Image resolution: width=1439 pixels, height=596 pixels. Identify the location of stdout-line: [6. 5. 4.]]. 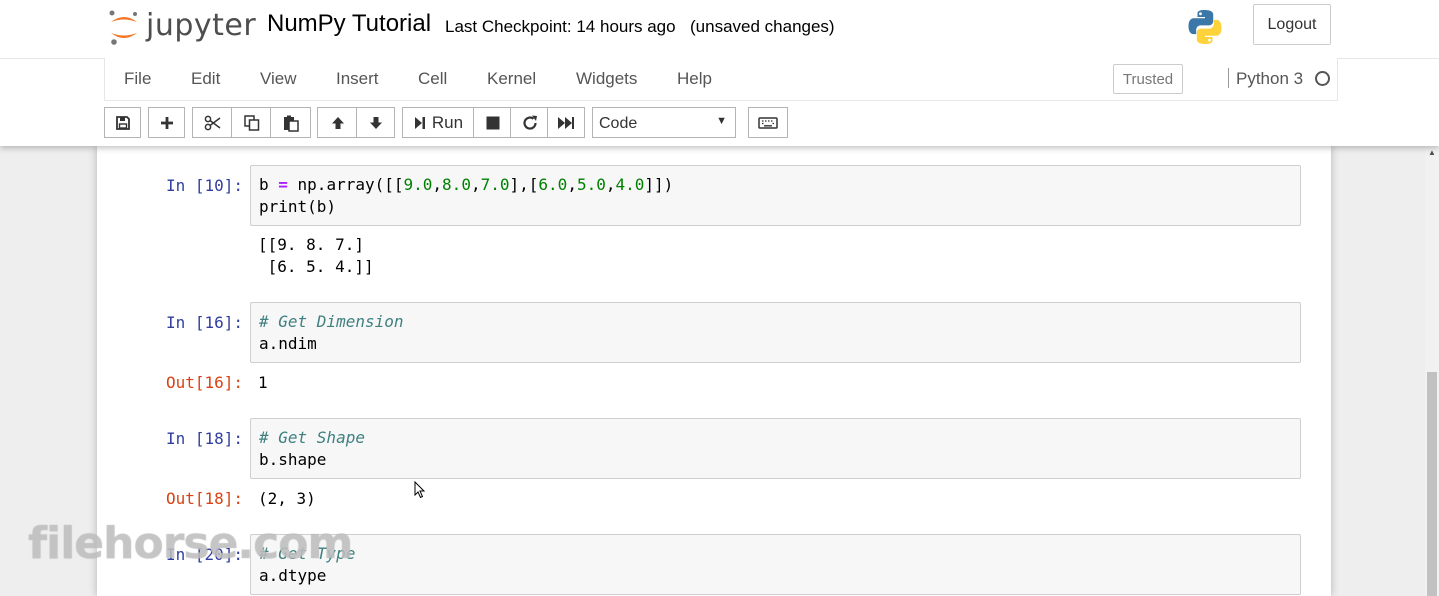
(316, 266).